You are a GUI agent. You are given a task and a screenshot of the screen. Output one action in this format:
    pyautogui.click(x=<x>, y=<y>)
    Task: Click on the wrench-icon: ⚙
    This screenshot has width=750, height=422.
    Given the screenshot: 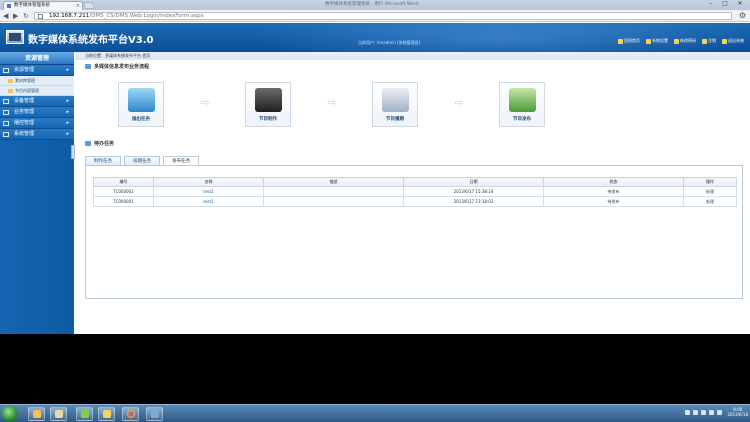 What is the action you would take?
    pyautogui.click(x=742, y=15)
    